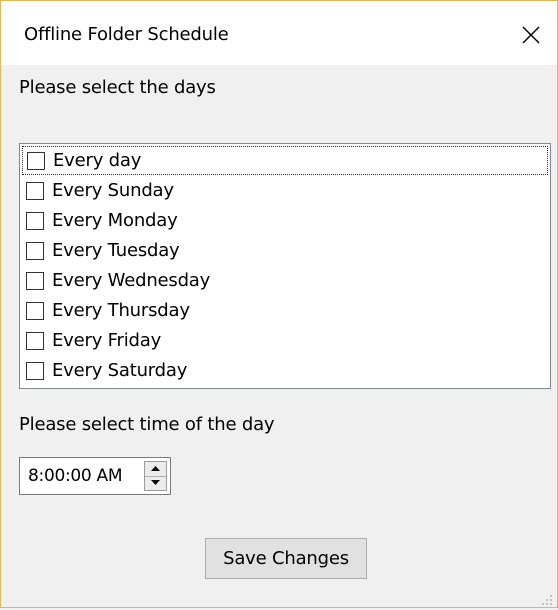 The image size is (558, 610). Describe the element at coordinates (285, 310) in the screenshot. I see `list-item-every-thursday: Every Thursday` at that location.